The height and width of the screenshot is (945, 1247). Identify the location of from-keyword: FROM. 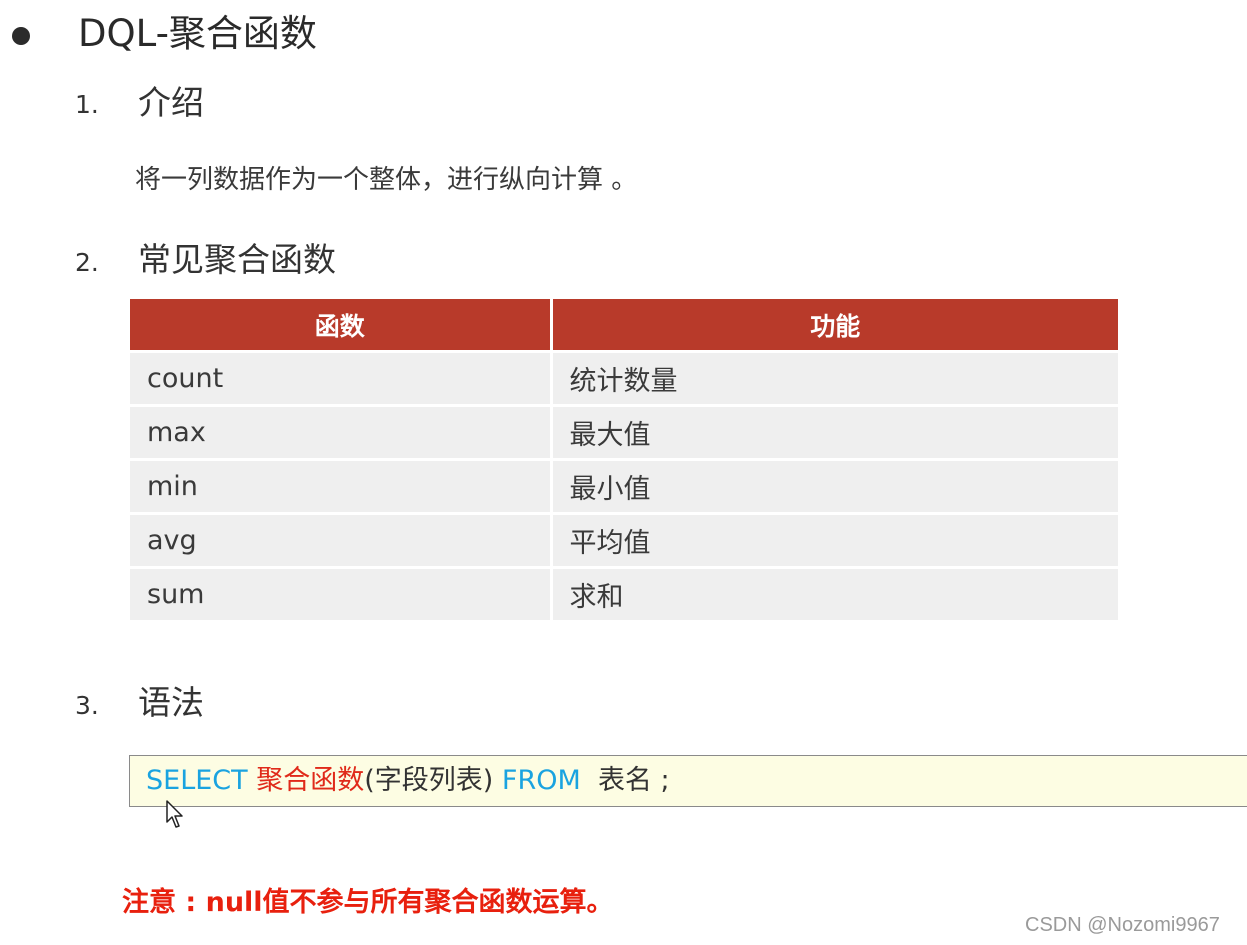
(541, 780).